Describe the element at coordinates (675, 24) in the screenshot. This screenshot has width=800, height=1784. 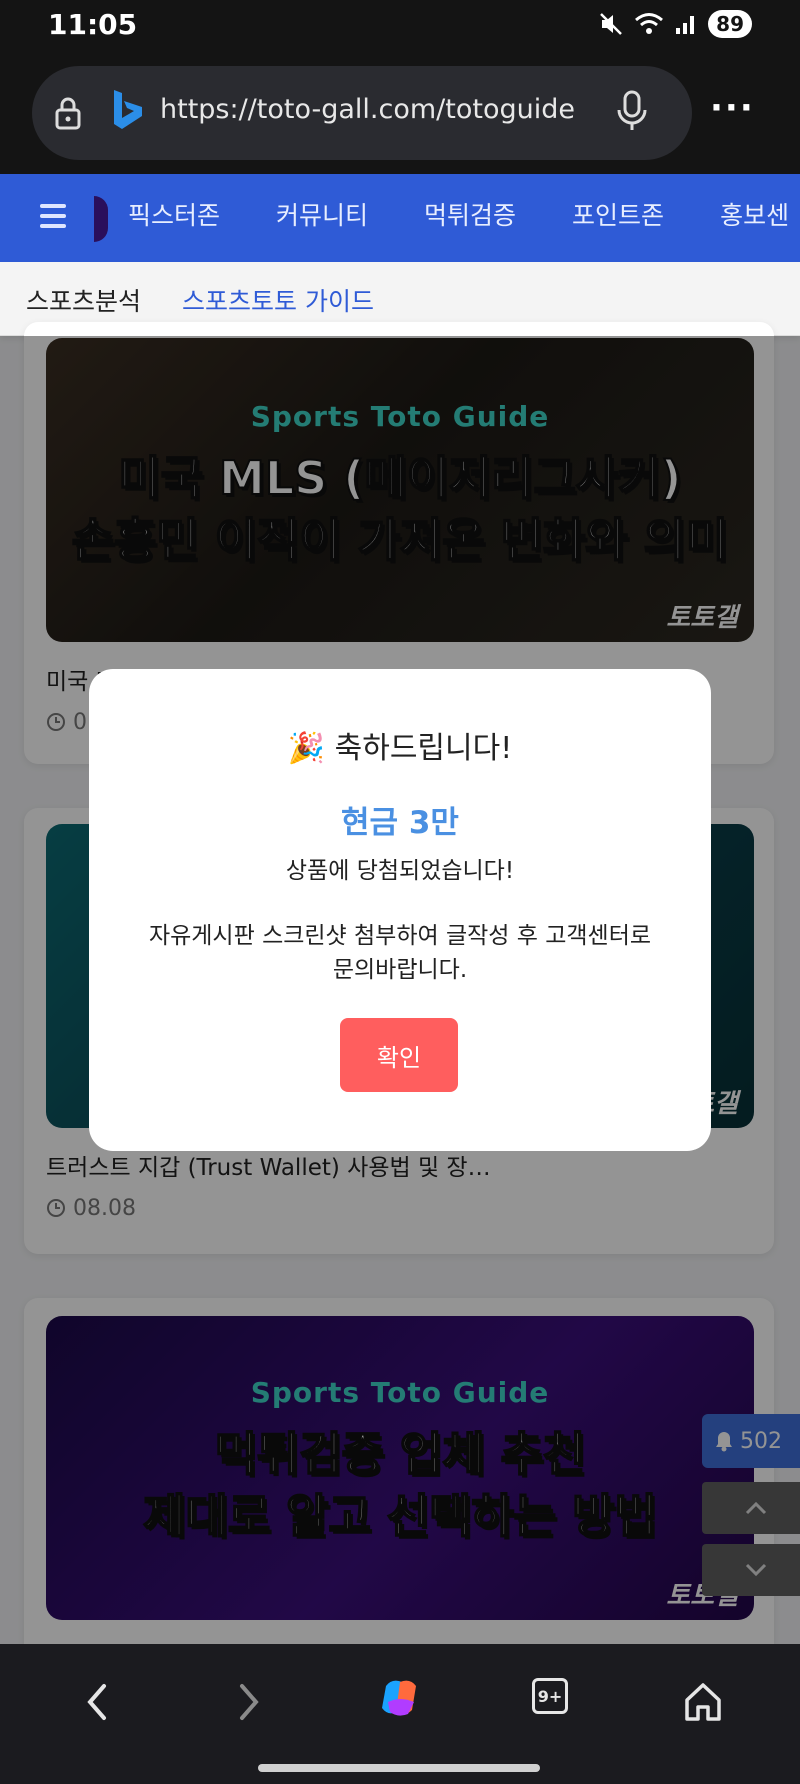
I see `status-icons: 89` at that location.